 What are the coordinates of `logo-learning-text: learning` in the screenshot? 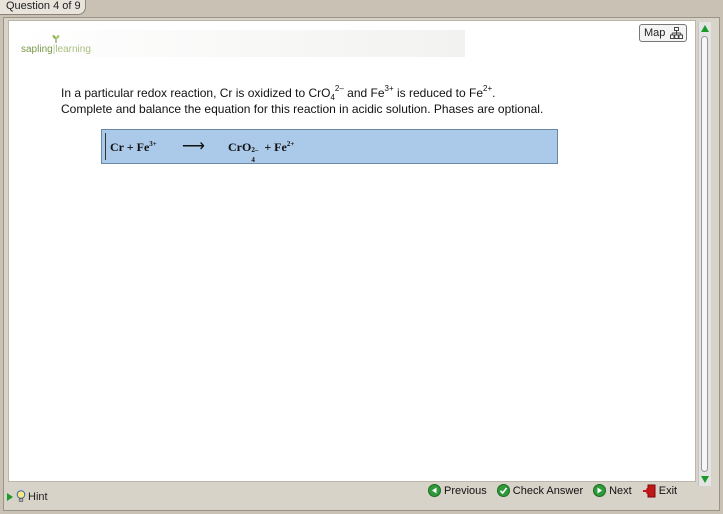 It's located at (73, 49).